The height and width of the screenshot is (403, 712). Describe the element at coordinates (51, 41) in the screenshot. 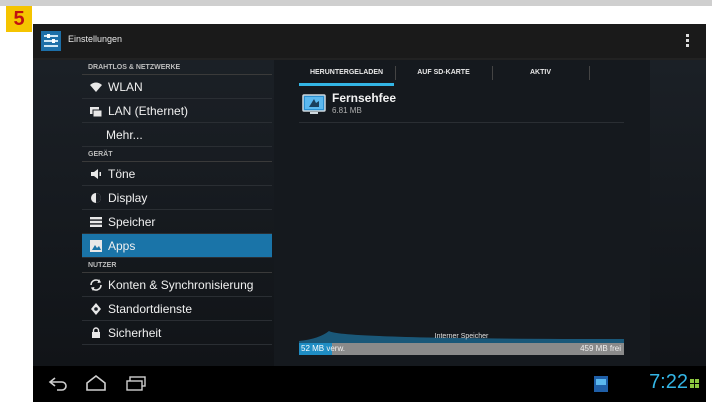

I see `settings-app-icon` at that location.